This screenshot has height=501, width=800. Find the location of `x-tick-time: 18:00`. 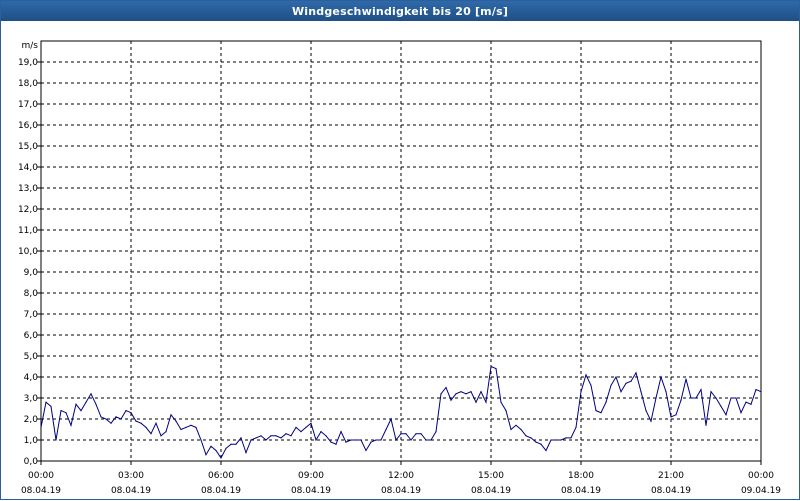

x-tick-time: 18:00 is located at coordinates (581, 476).